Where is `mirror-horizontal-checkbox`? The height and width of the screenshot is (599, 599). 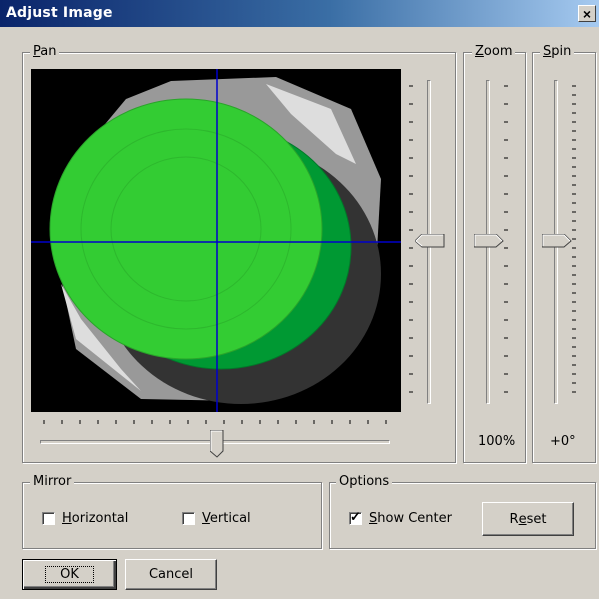
mirror-horizontal-checkbox is located at coordinates (48, 518).